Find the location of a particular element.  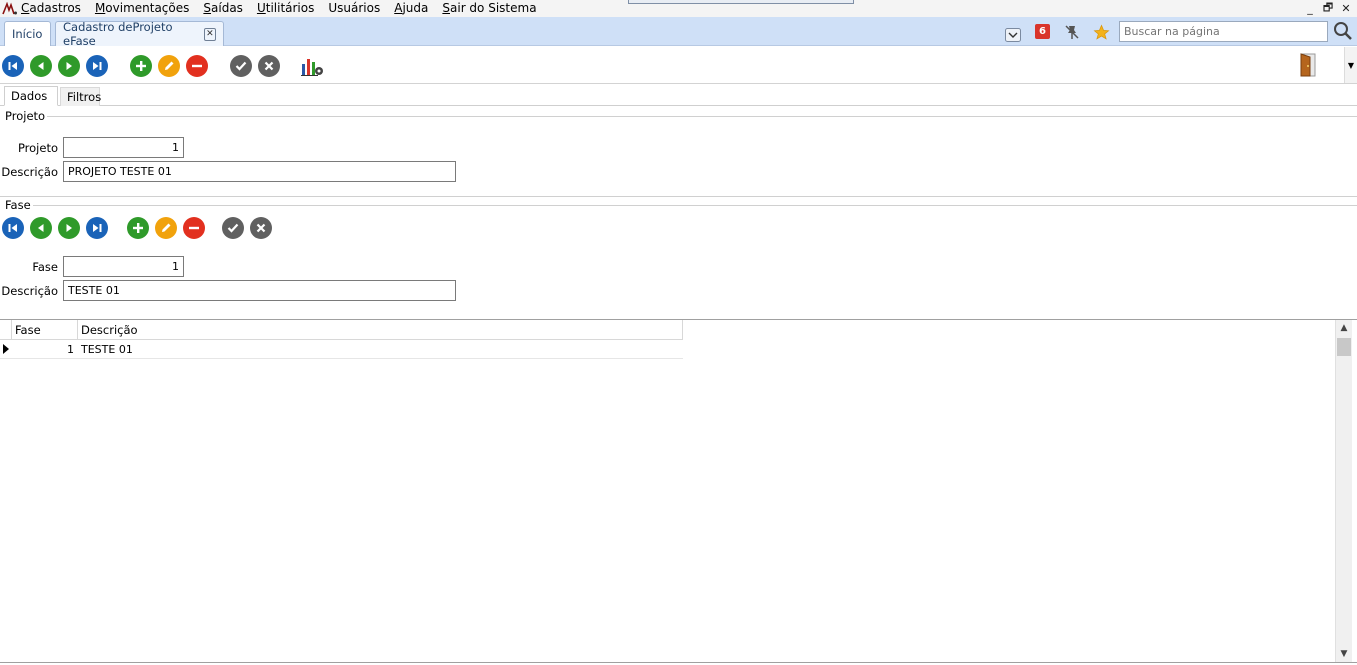

notification-badge: 6 is located at coordinates (1042, 31).